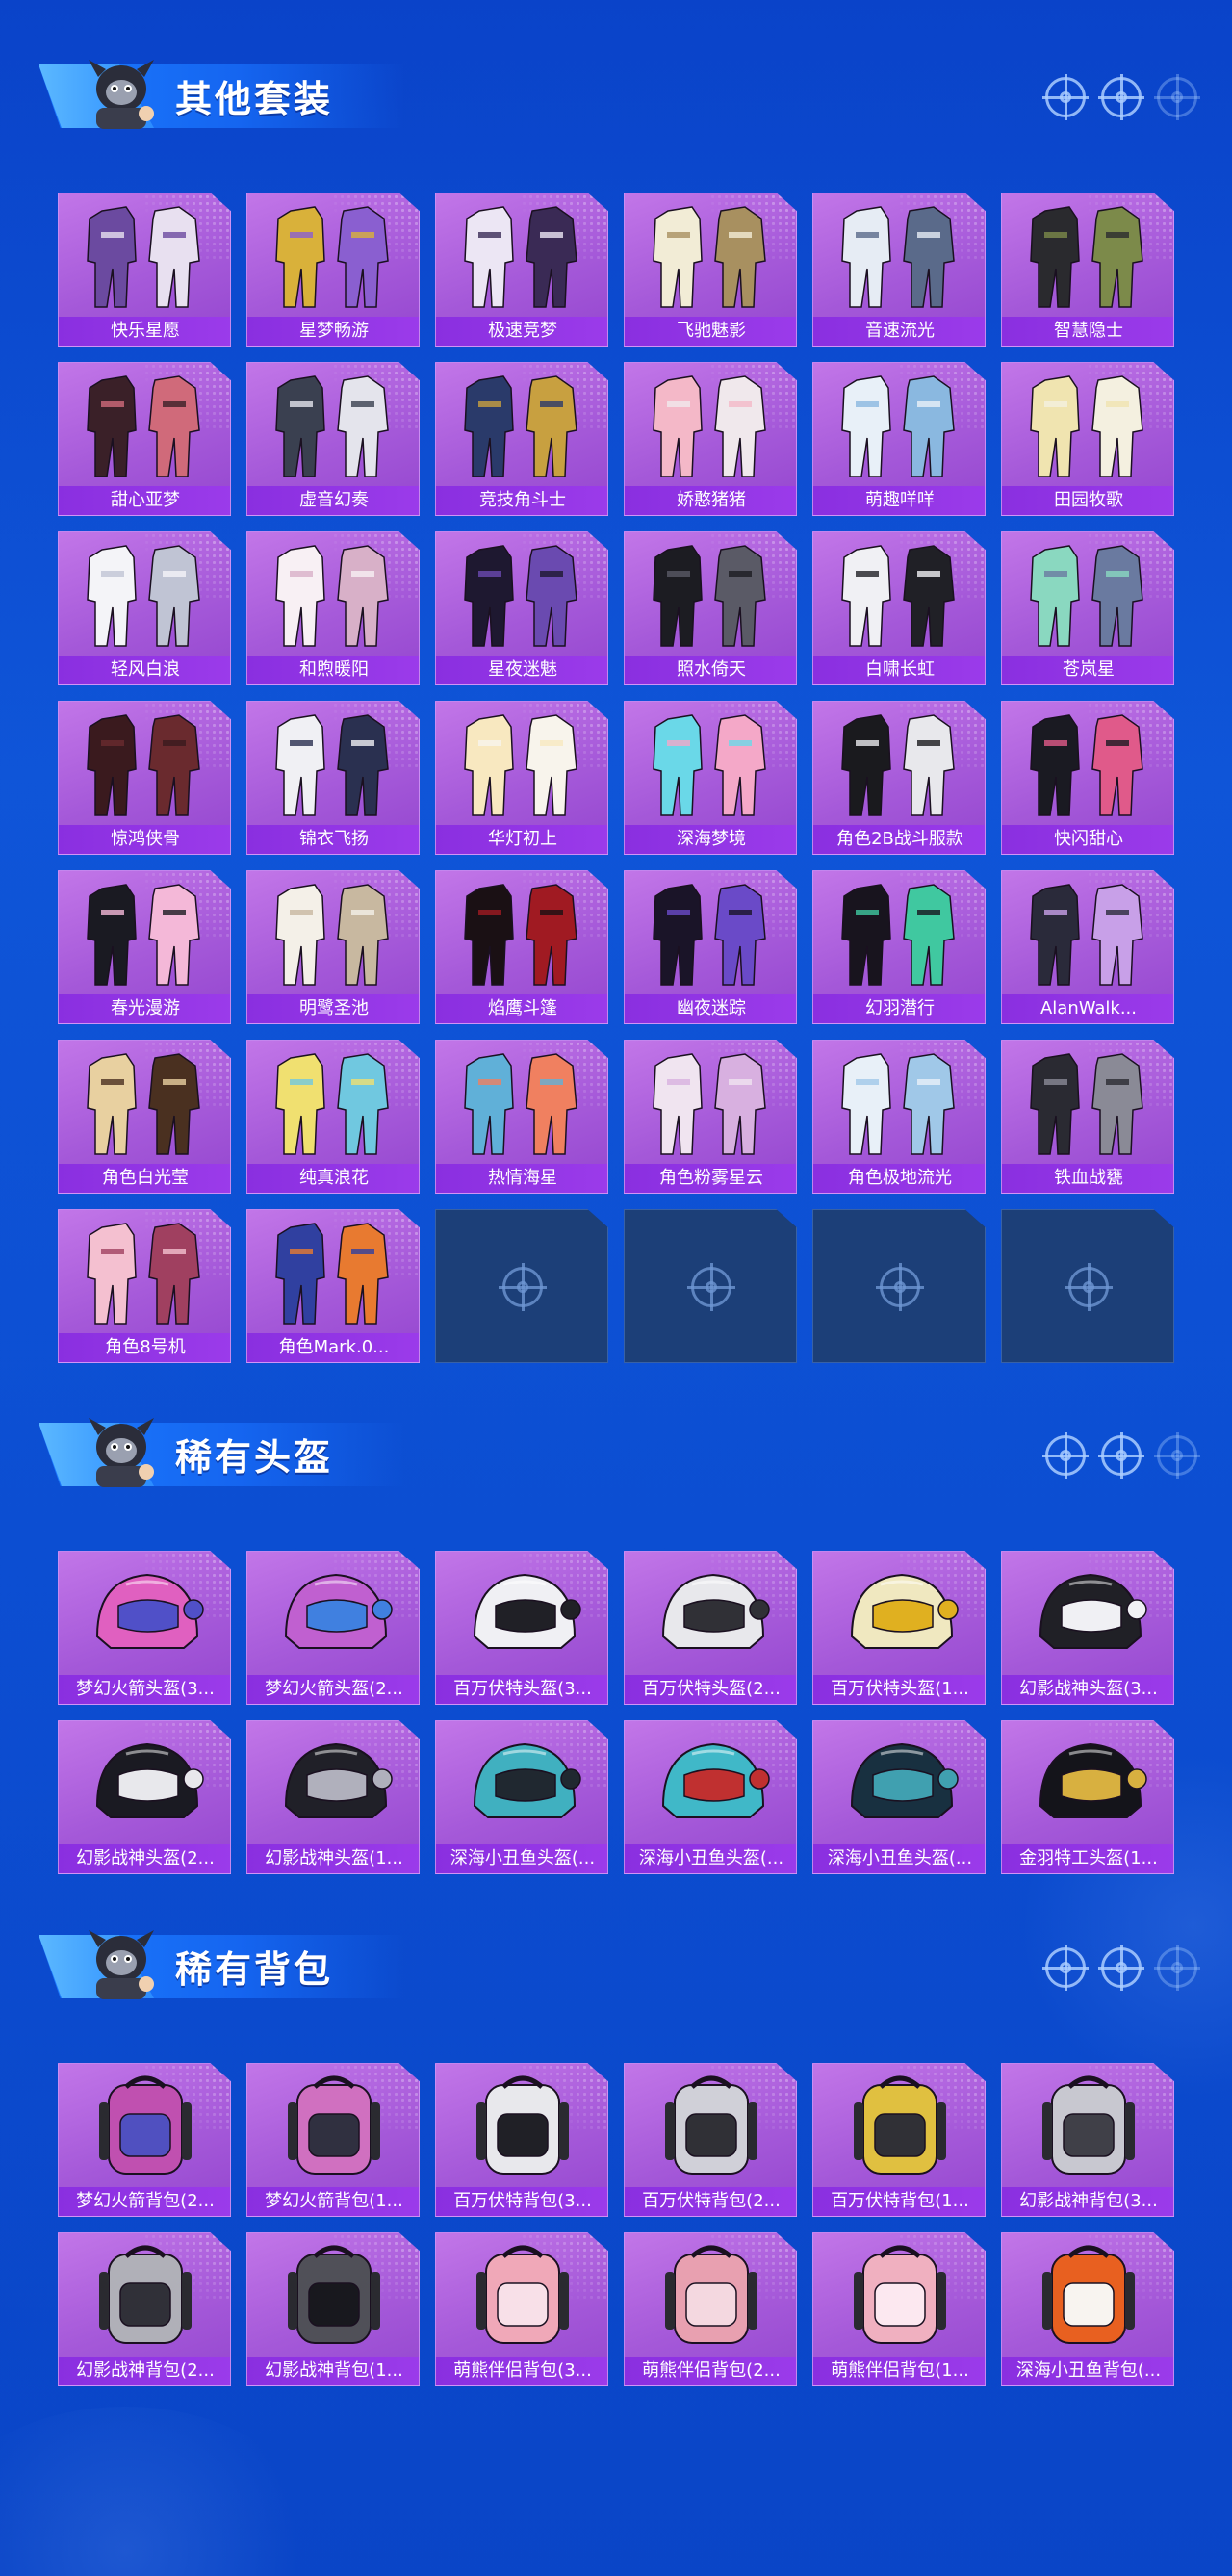 This screenshot has width=1232, height=2576. Describe the element at coordinates (144, 1179) in the screenshot. I see `item-label: 角色白光莹` at that location.